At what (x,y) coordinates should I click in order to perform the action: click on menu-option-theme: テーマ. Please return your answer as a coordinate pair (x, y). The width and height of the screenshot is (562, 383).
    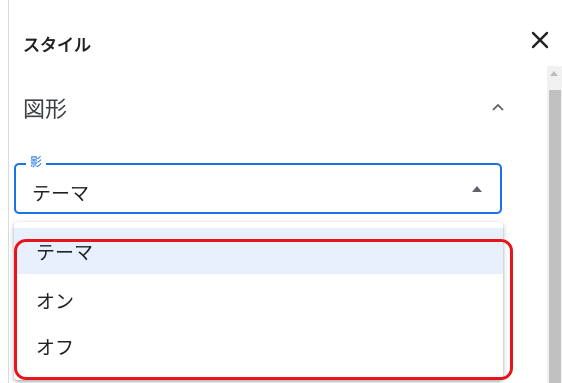
    Looking at the image, I should click on (258, 251).